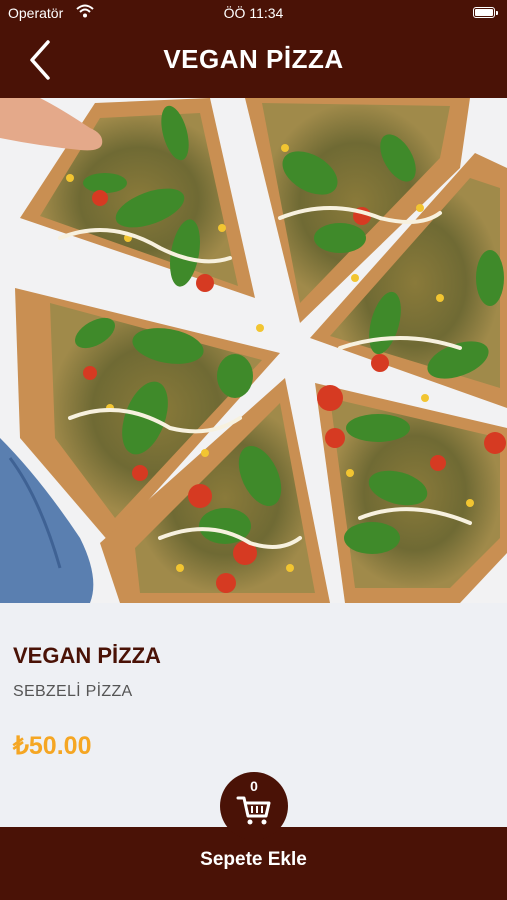 The image size is (507, 900). I want to click on cart-count-badge: 0, so click(254, 786).